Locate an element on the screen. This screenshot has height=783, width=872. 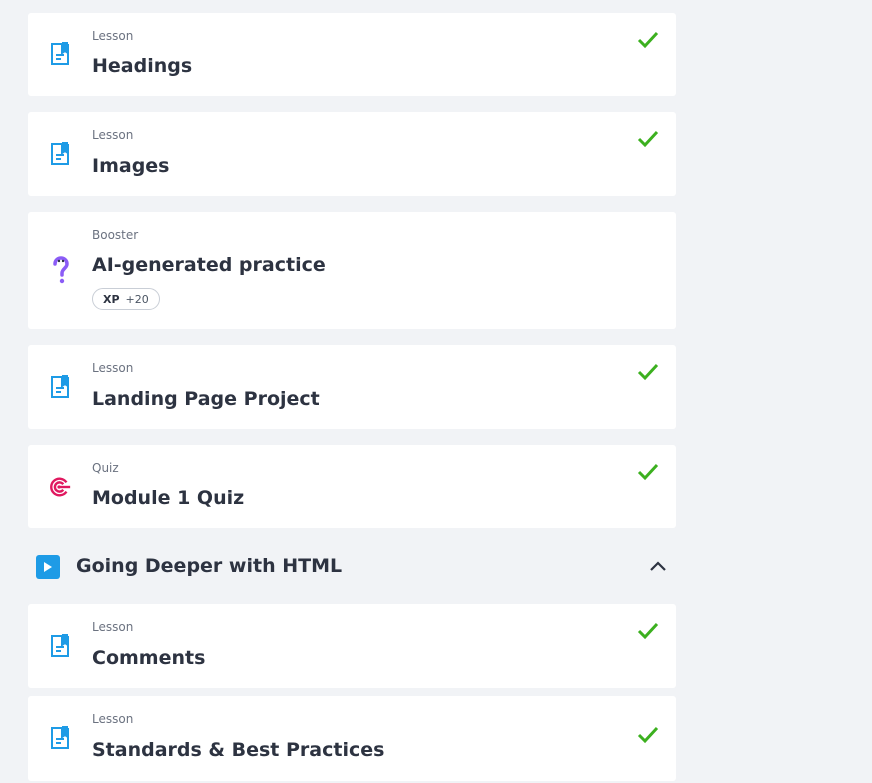
xp-badge: XP +20 is located at coordinates (126, 299).